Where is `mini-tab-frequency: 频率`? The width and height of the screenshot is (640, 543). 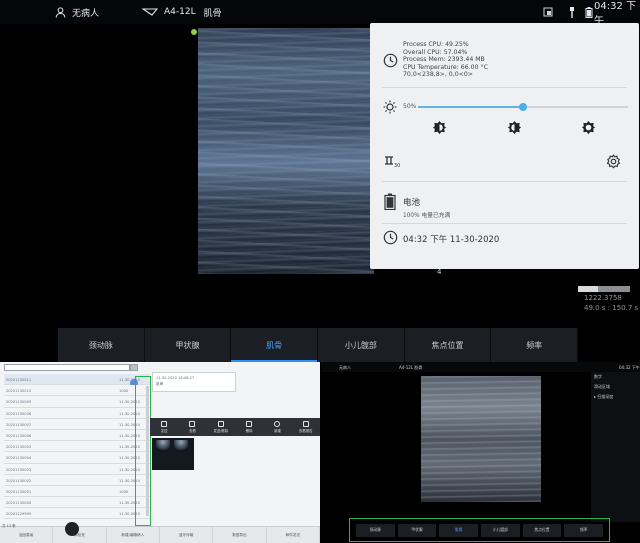
mini-tab-frequency: 频率 is located at coordinates (584, 530).